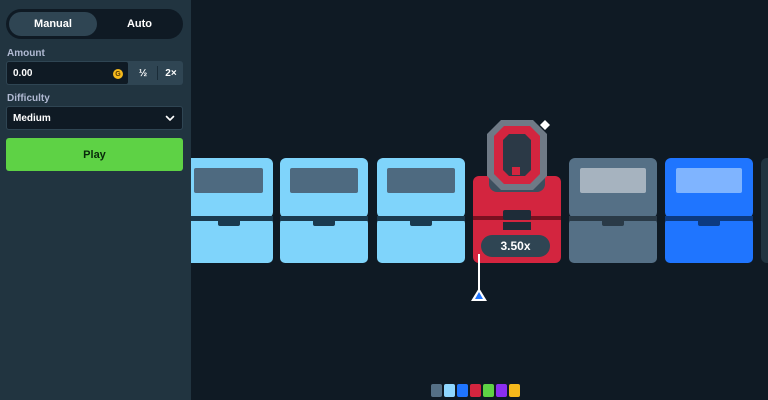 The image size is (768, 400). Describe the element at coordinates (28, 98) in the screenshot. I see `difficulty-label: Difficulty` at that location.